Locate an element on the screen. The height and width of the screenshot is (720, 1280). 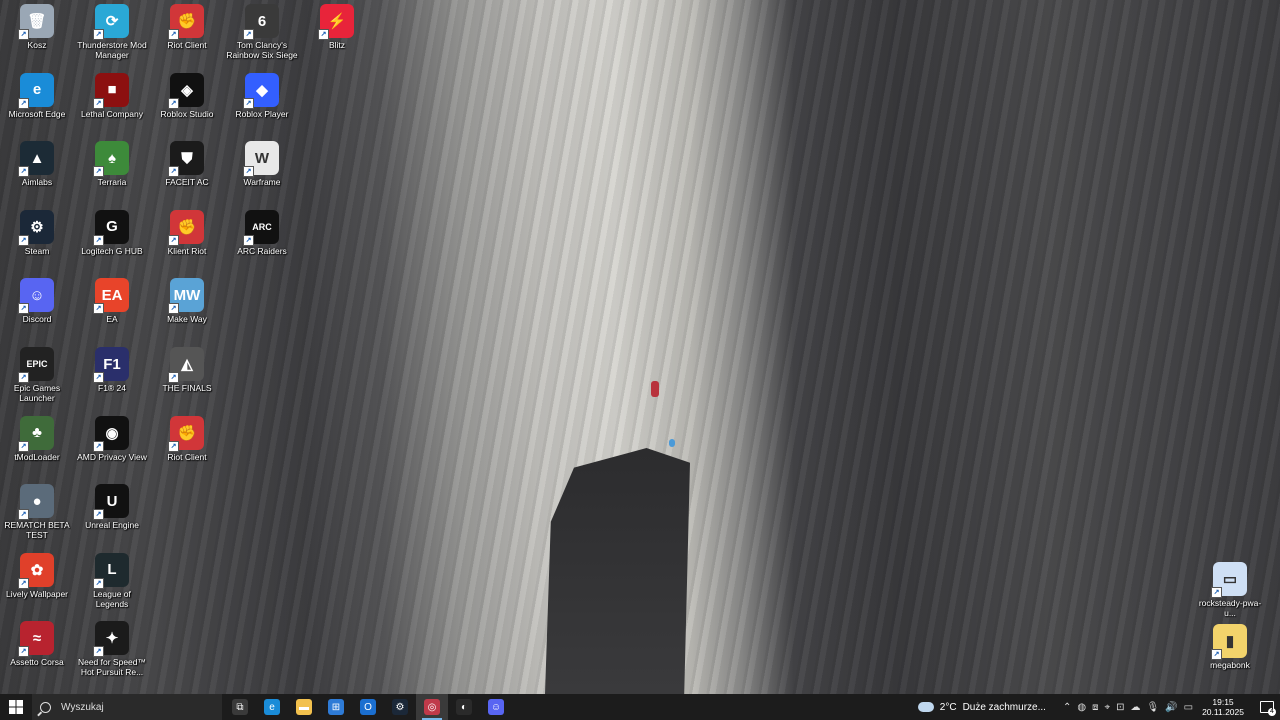
taskbar-app-button: ▬ is located at coordinates (304, 707).